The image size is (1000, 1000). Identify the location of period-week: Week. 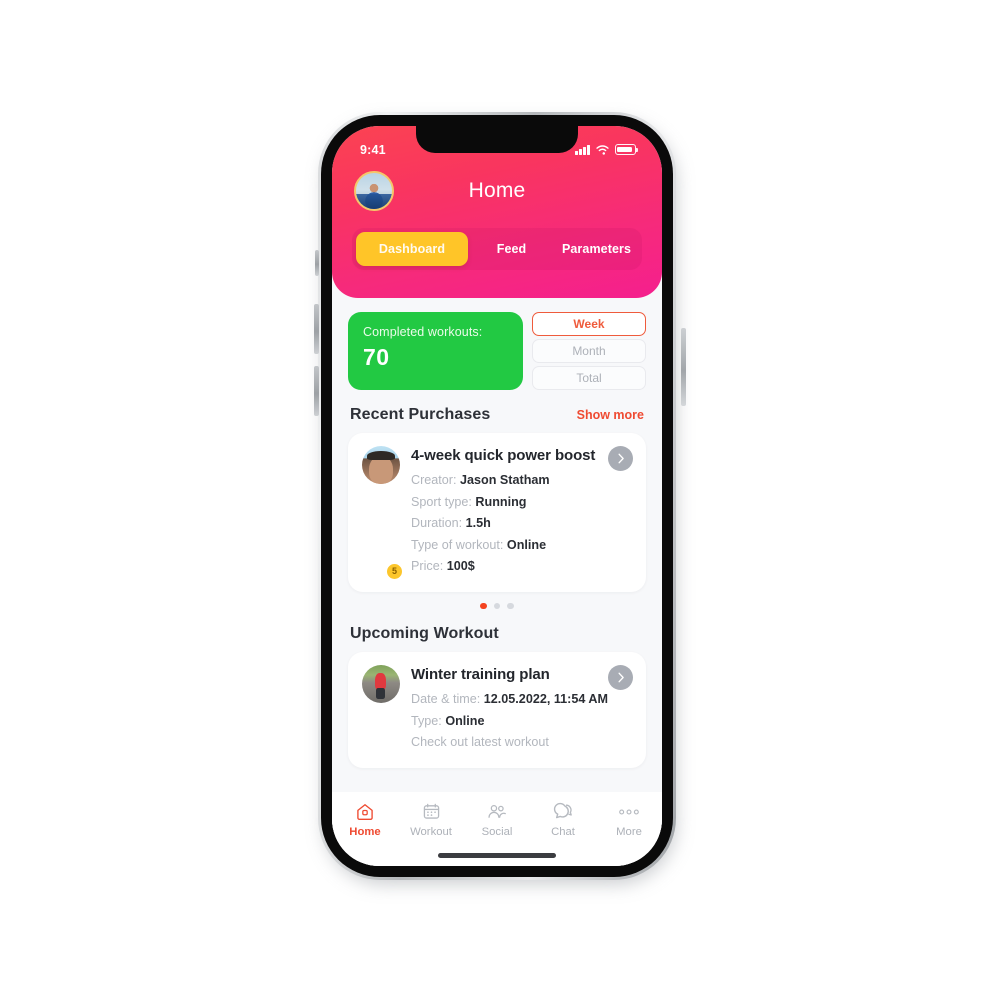
(589, 324).